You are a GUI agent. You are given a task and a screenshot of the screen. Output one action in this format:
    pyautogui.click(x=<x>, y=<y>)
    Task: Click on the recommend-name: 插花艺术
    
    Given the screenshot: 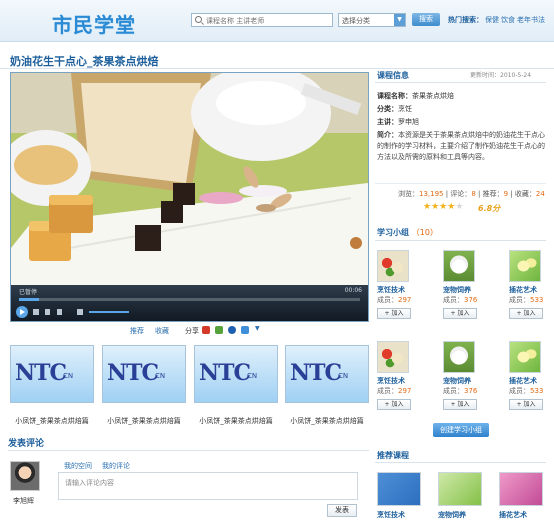 What is the action you would take?
    pyautogui.click(x=513, y=515)
    